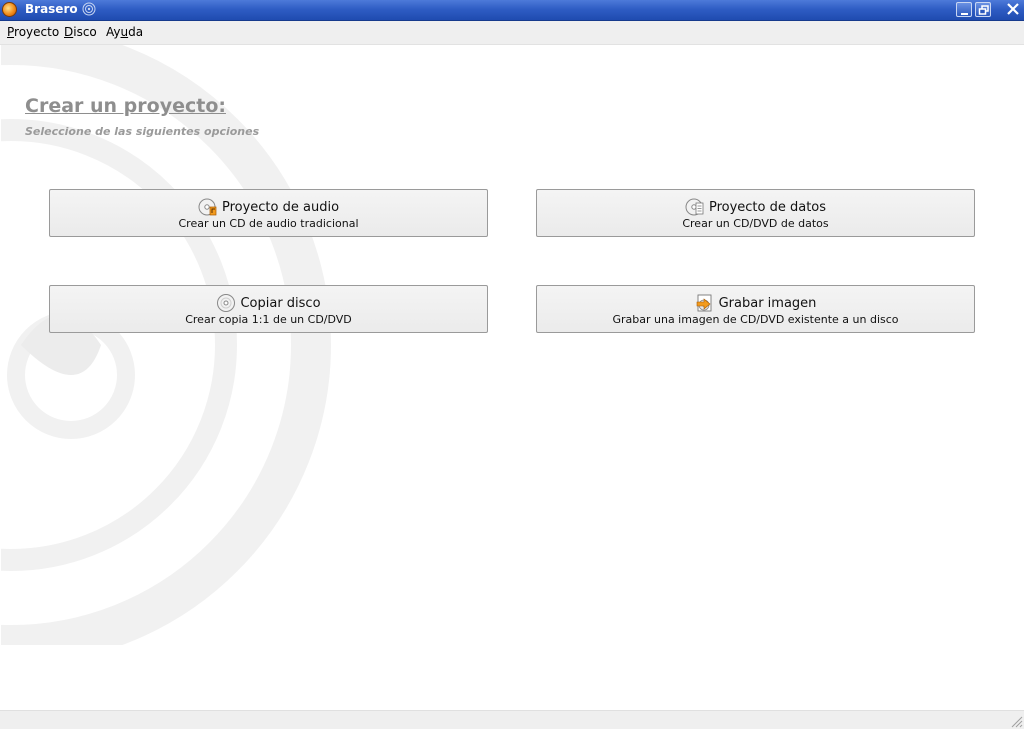  What do you see at coordinates (69, 32) in the screenshot?
I see `menu-disco-mnemonic: D` at bounding box center [69, 32].